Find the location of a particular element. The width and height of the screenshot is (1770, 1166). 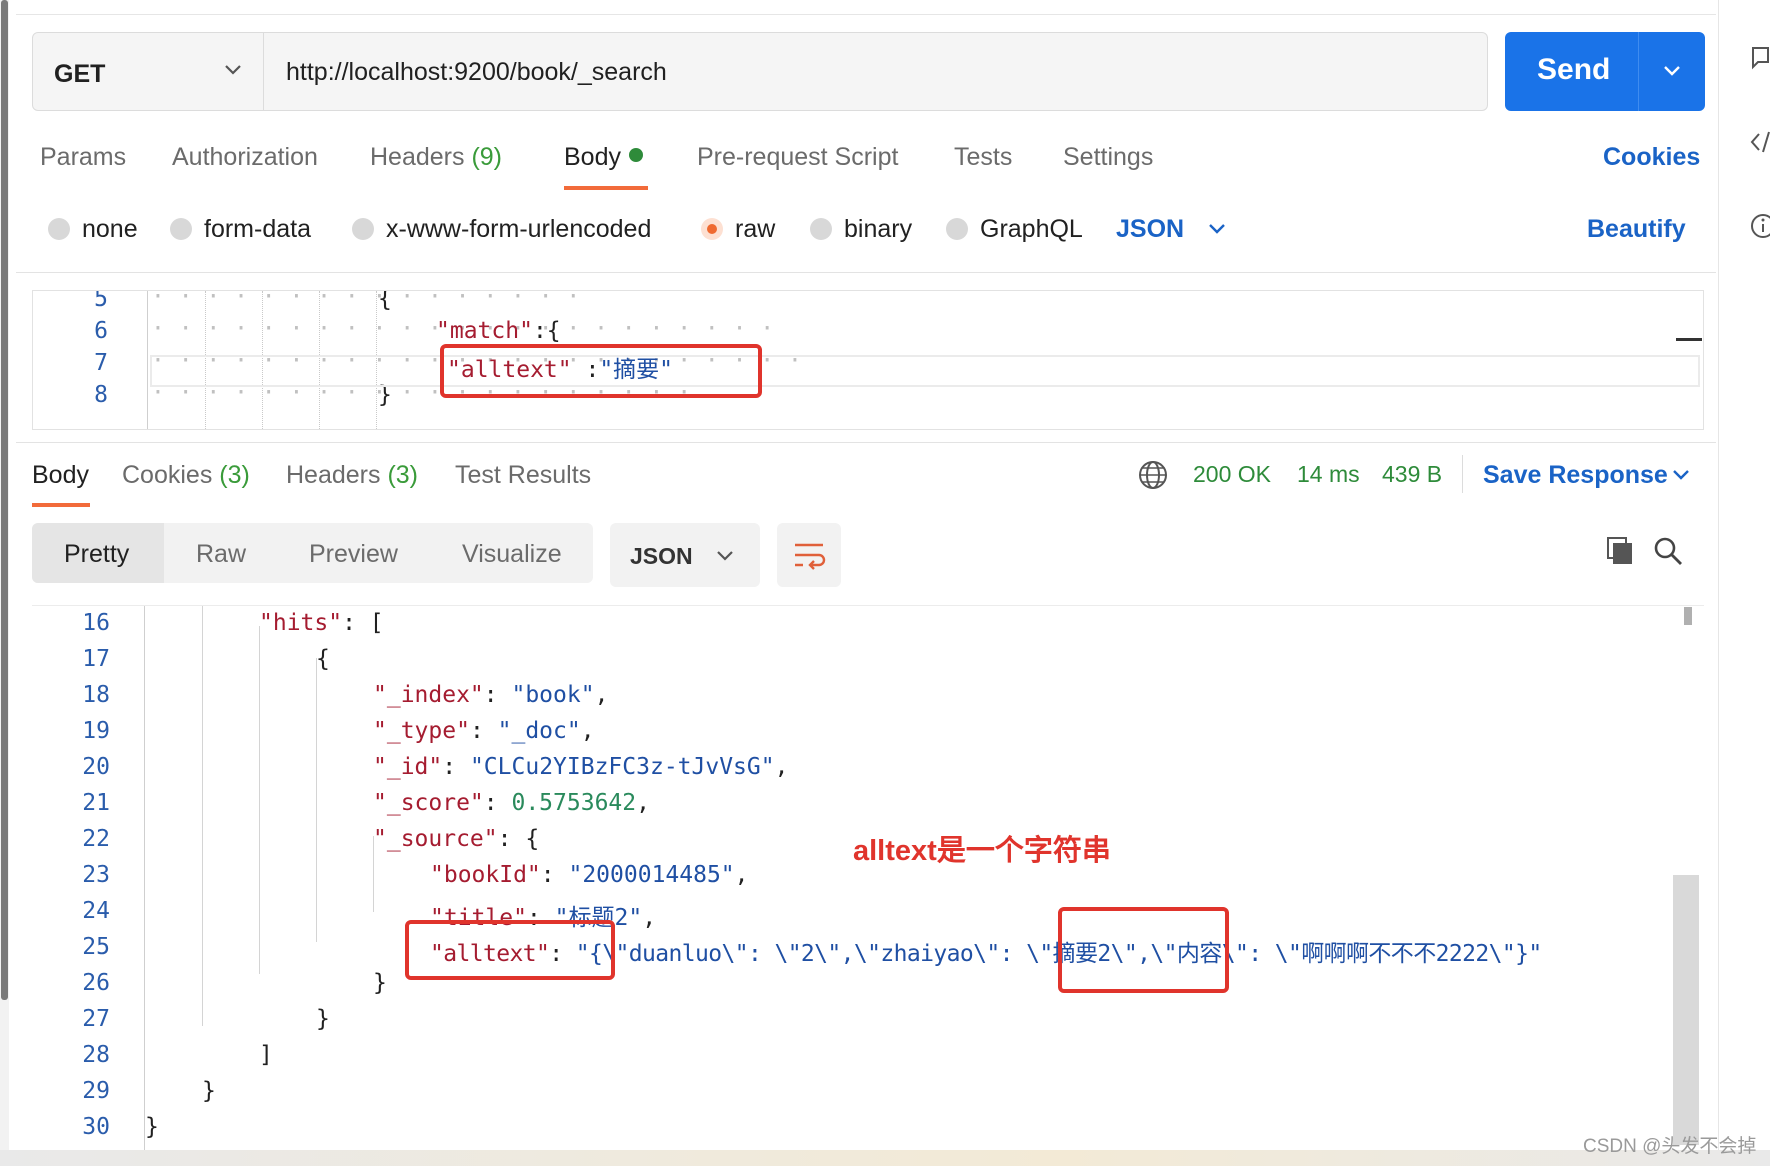

tab-body: Body is located at coordinates (603, 157).